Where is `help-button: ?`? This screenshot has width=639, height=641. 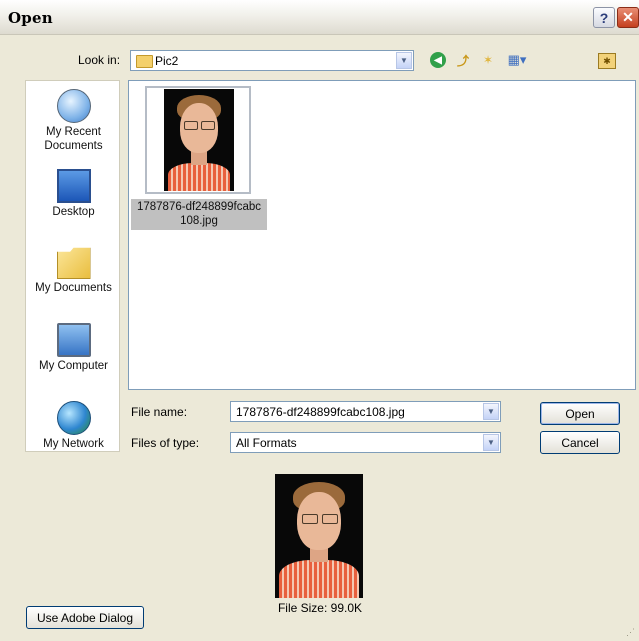
help-button: ? is located at coordinates (604, 17).